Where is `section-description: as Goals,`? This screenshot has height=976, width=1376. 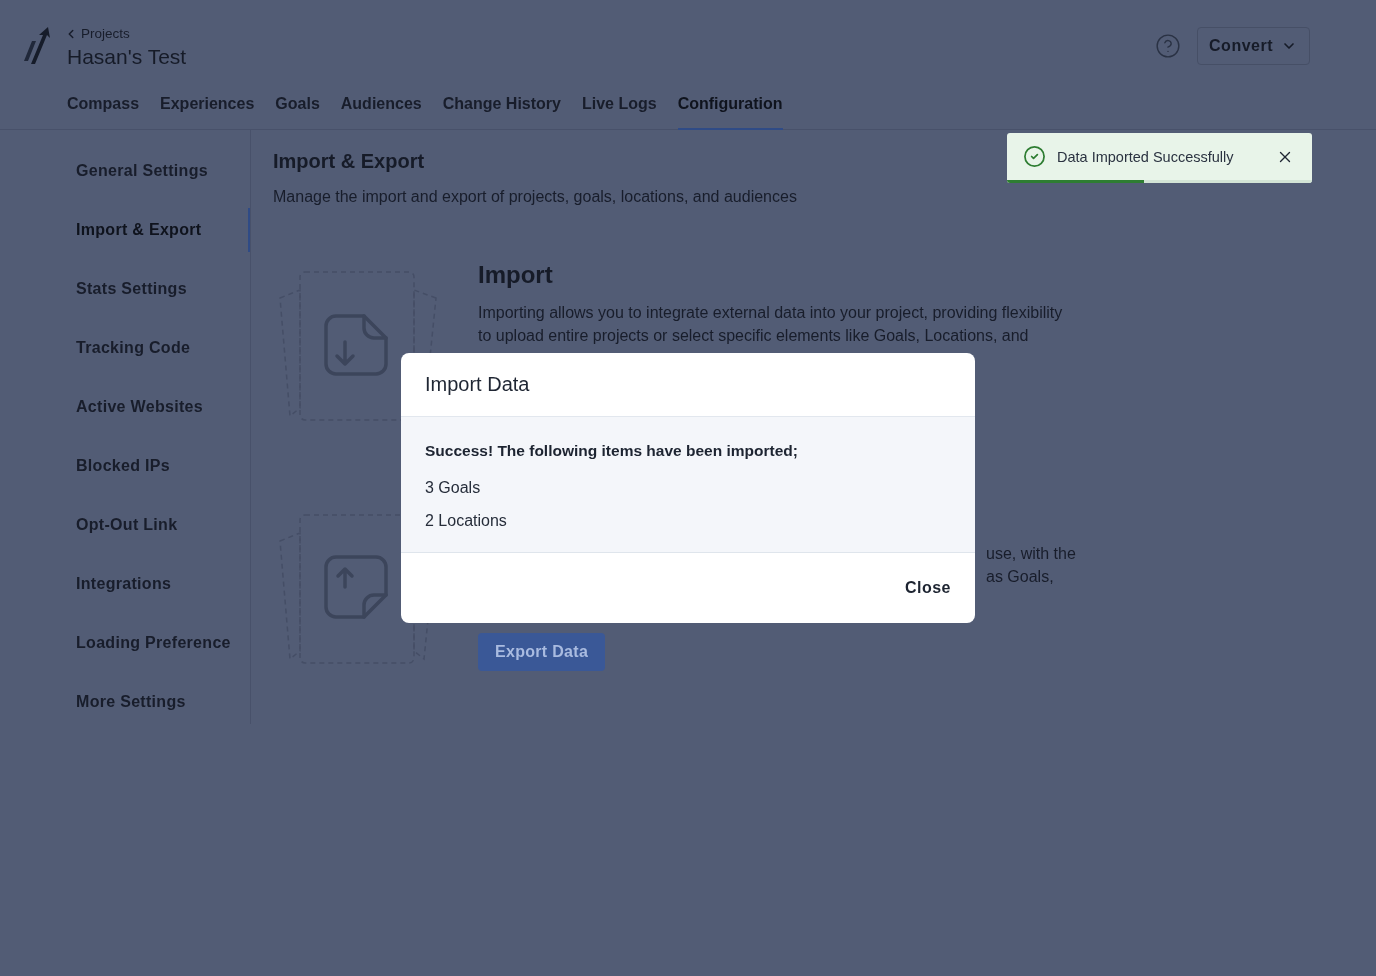
section-description: as Goals, is located at coordinates (1020, 577).